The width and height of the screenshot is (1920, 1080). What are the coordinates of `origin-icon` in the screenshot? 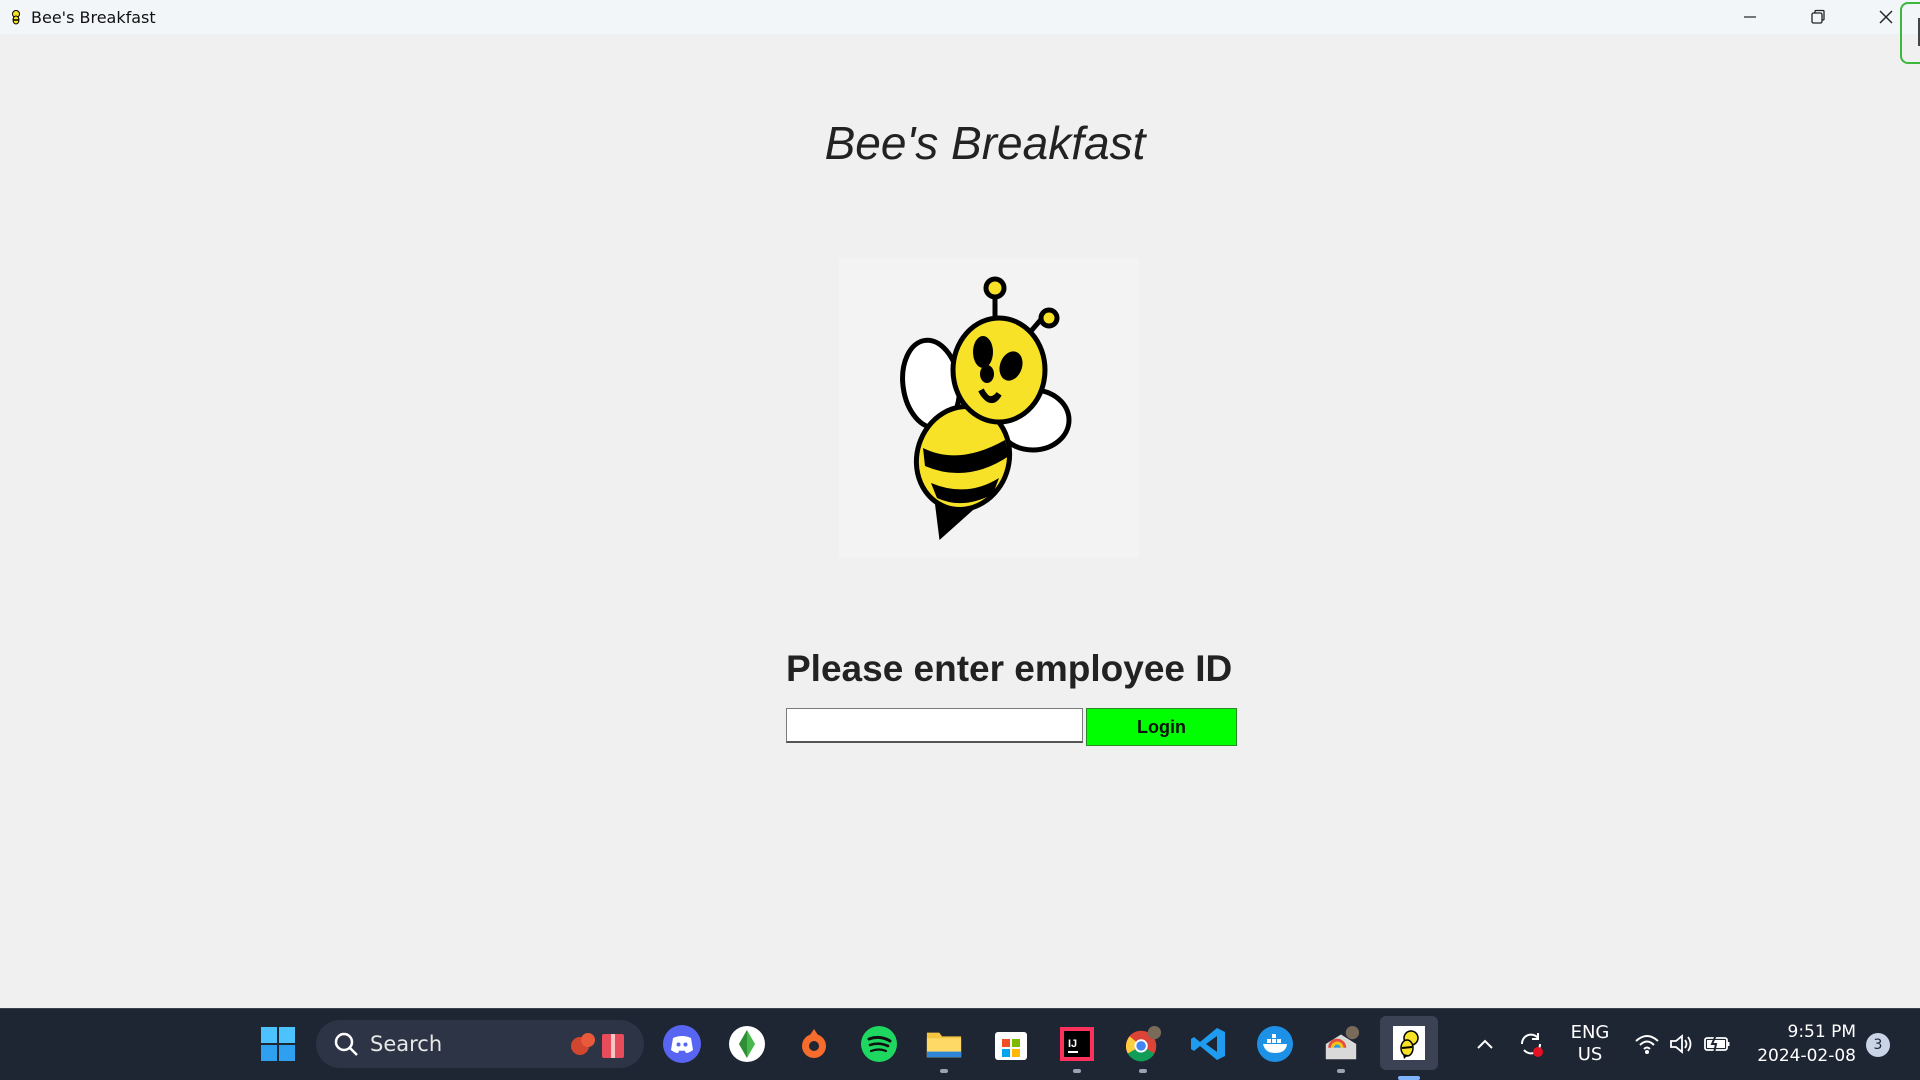 It's located at (814, 1043).